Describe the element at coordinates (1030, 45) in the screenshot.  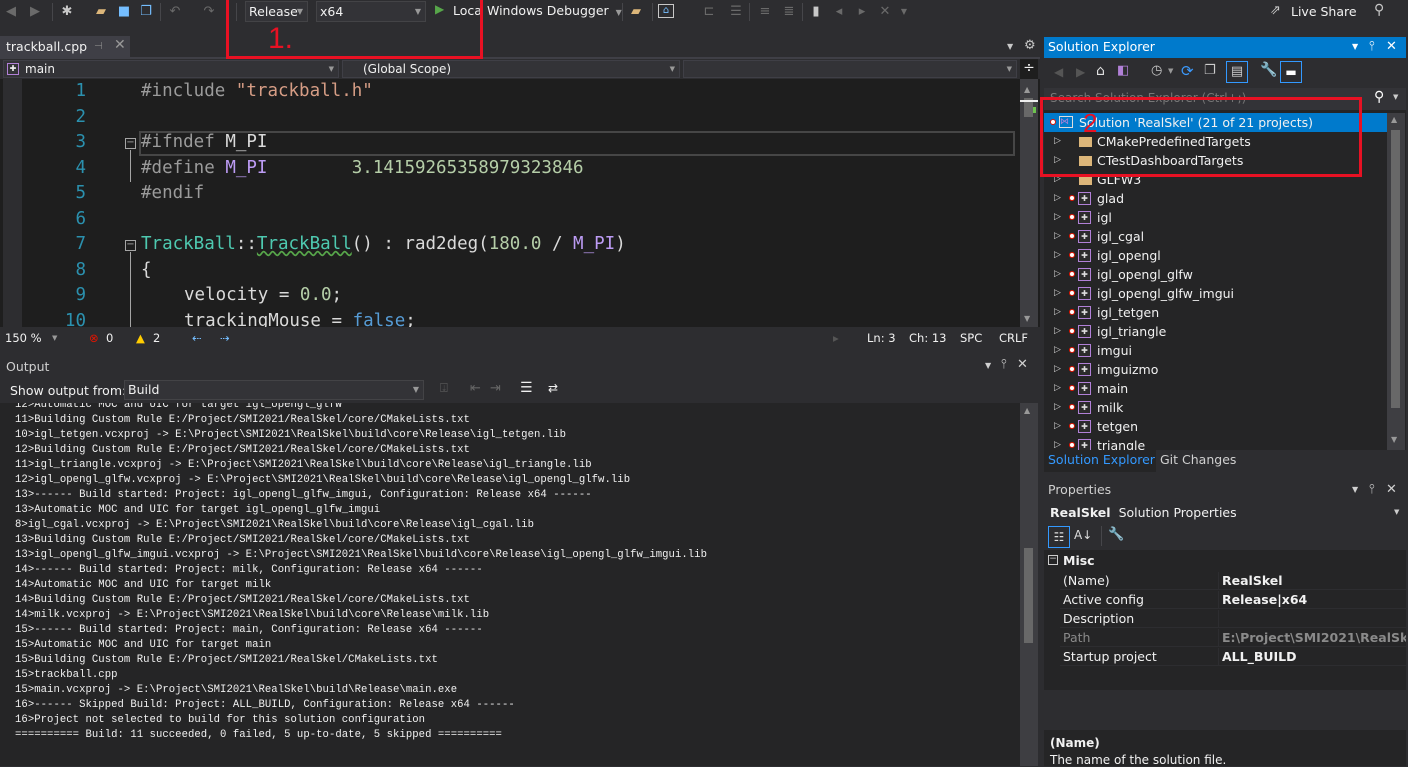
I see `gear-icon: ⚙` at that location.